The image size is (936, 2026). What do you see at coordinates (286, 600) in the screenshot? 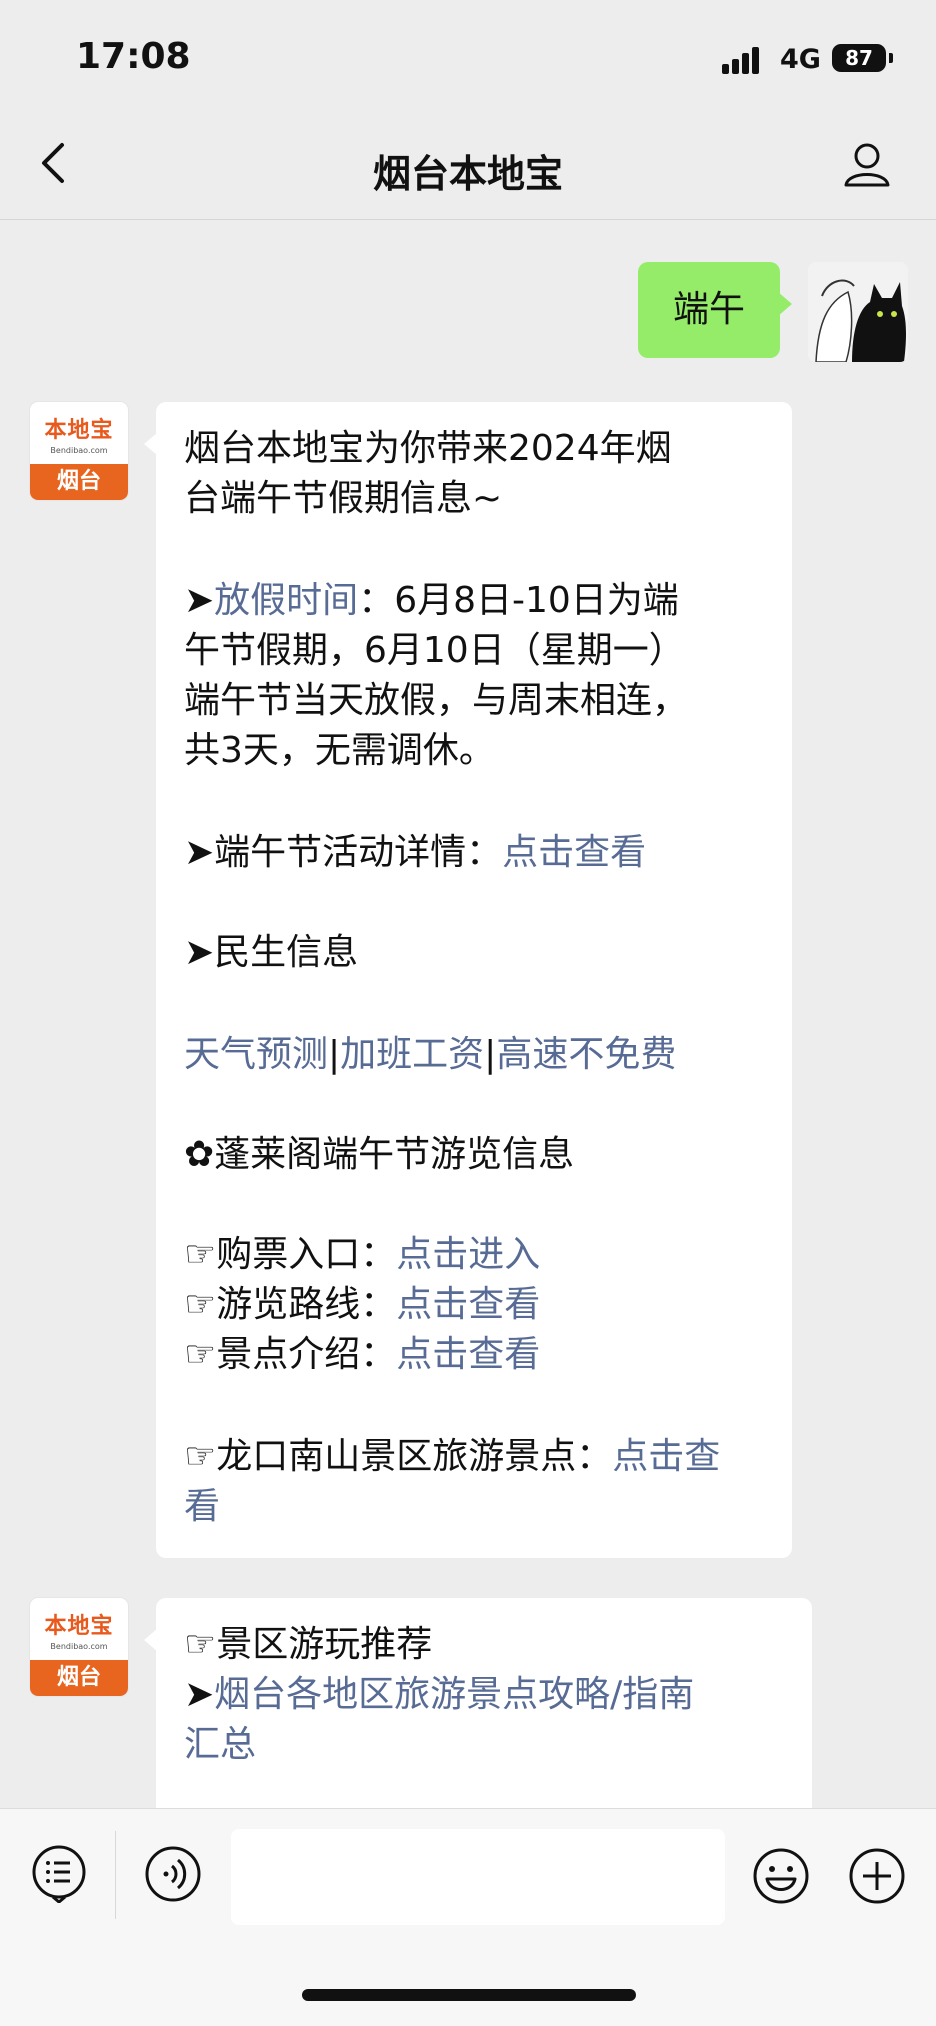
I see `holiday-time-link: 放假时间` at bounding box center [286, 600].